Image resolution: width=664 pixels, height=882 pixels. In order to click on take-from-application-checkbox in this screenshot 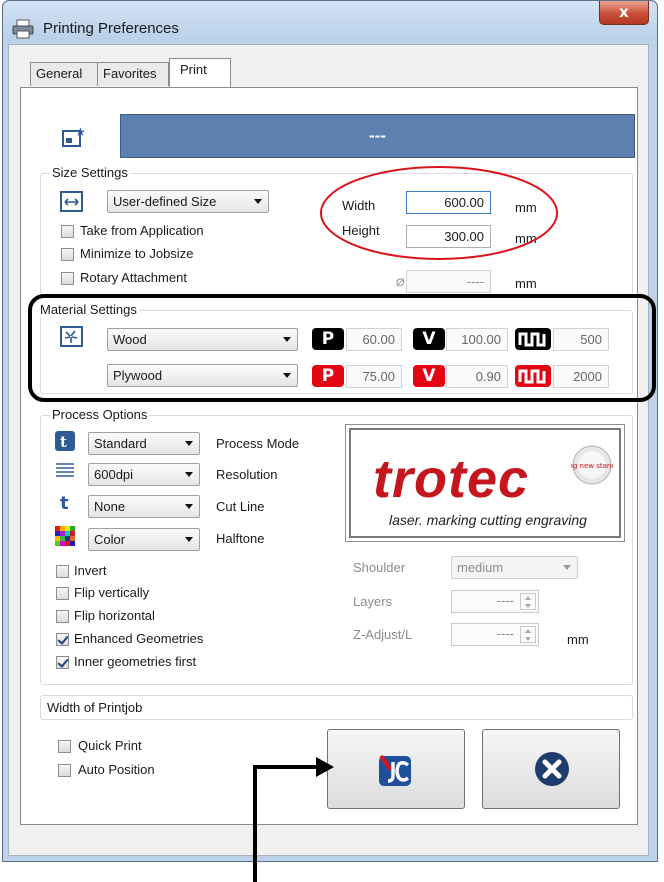, I will do `click(67, 231)`.